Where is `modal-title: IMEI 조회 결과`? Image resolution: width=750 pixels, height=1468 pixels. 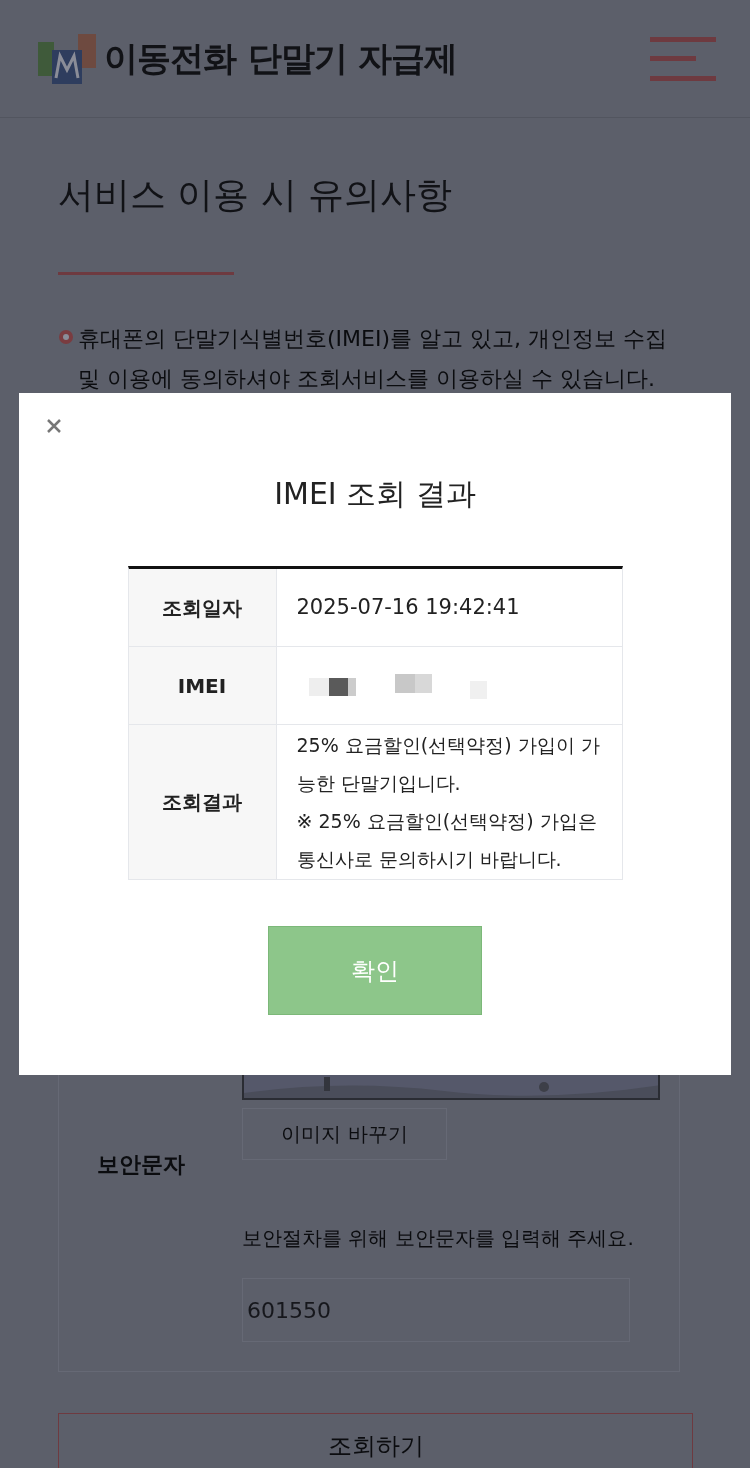 modal-title: IMEI 조회 결과 is located at coordinates (375, 494).